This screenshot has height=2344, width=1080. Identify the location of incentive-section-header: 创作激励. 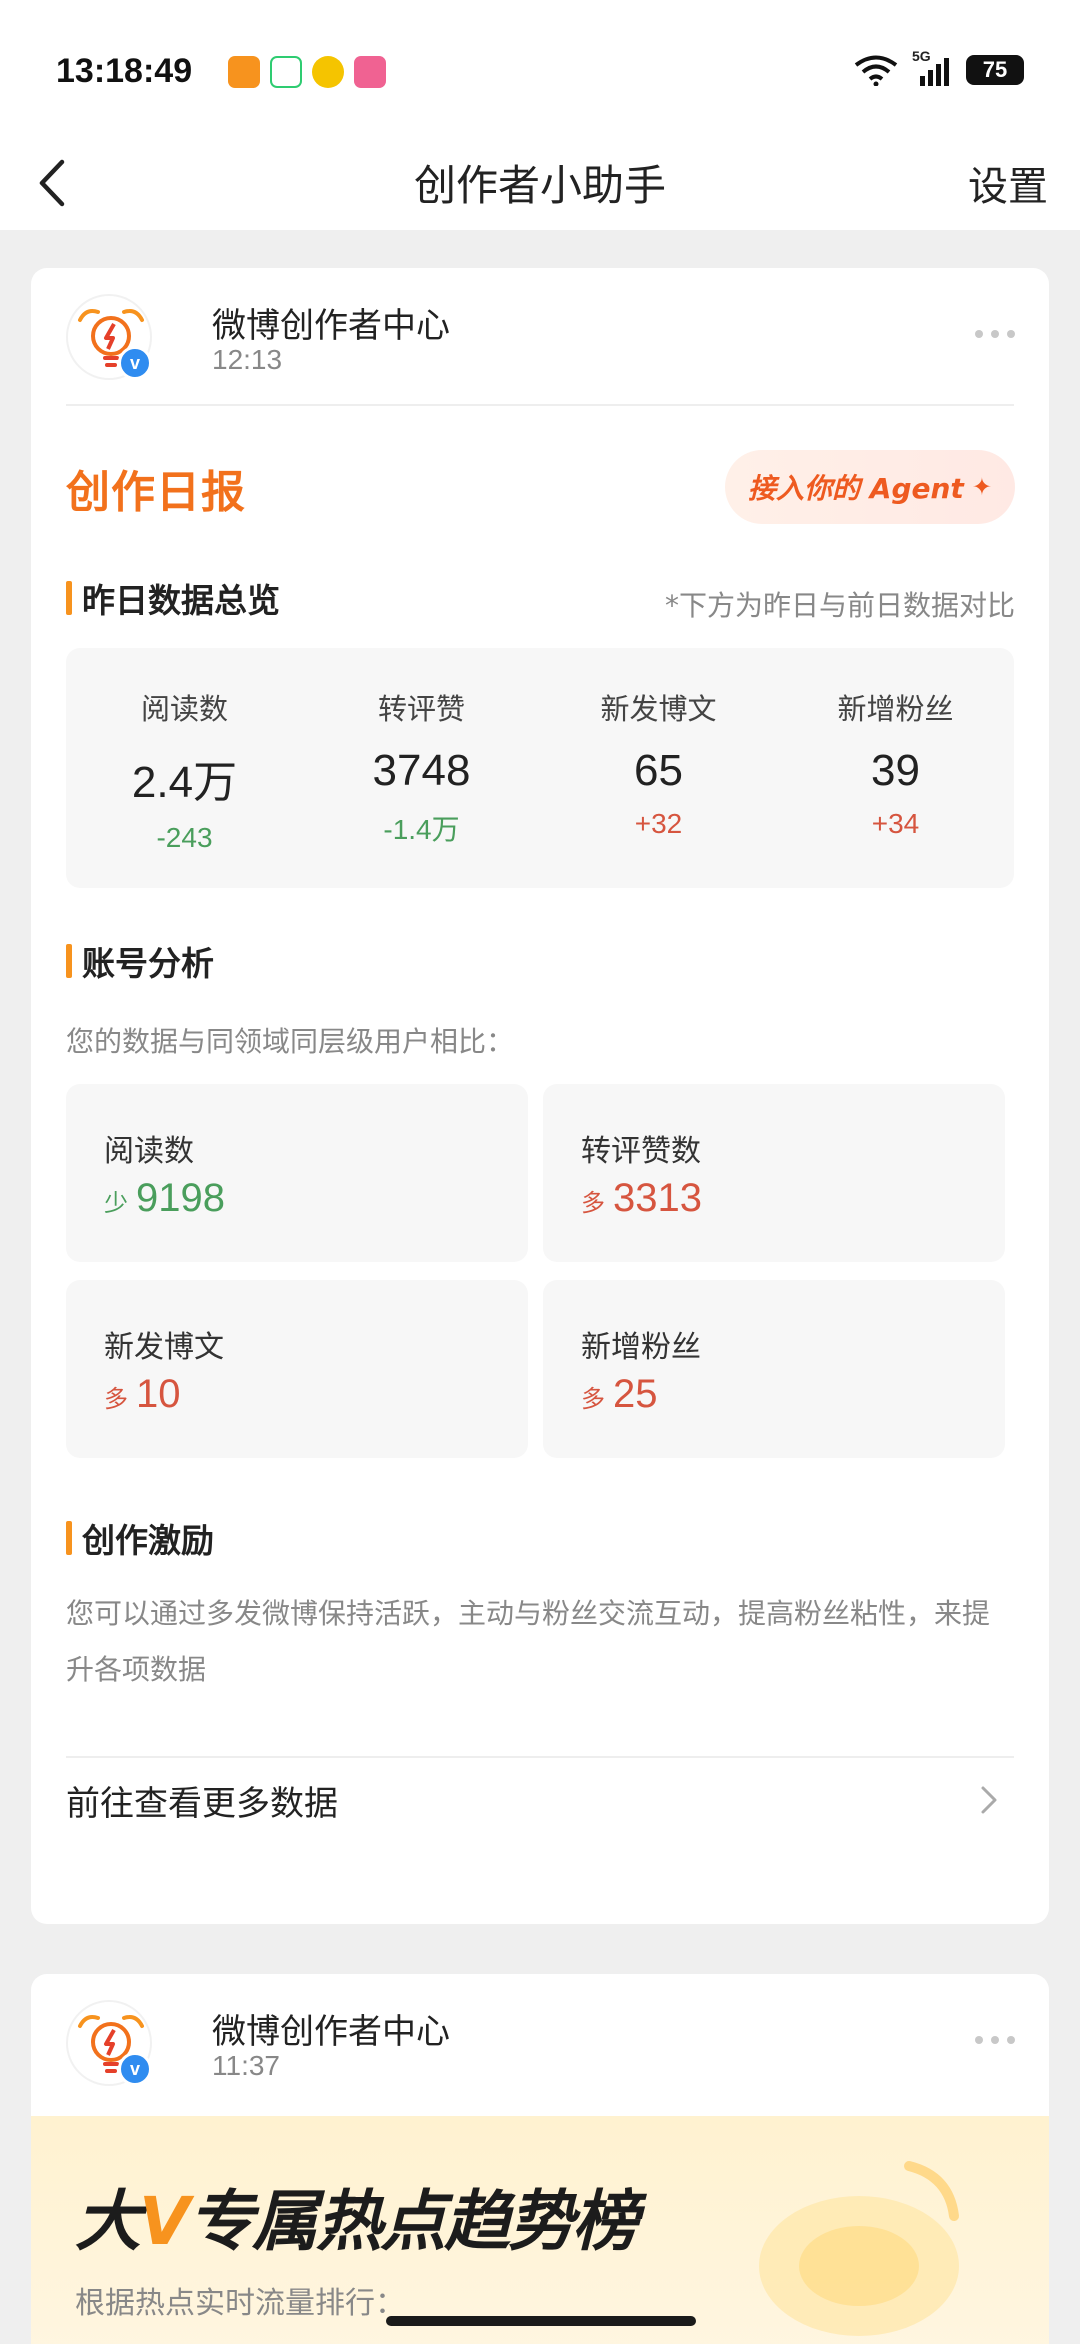
(140, 1539).